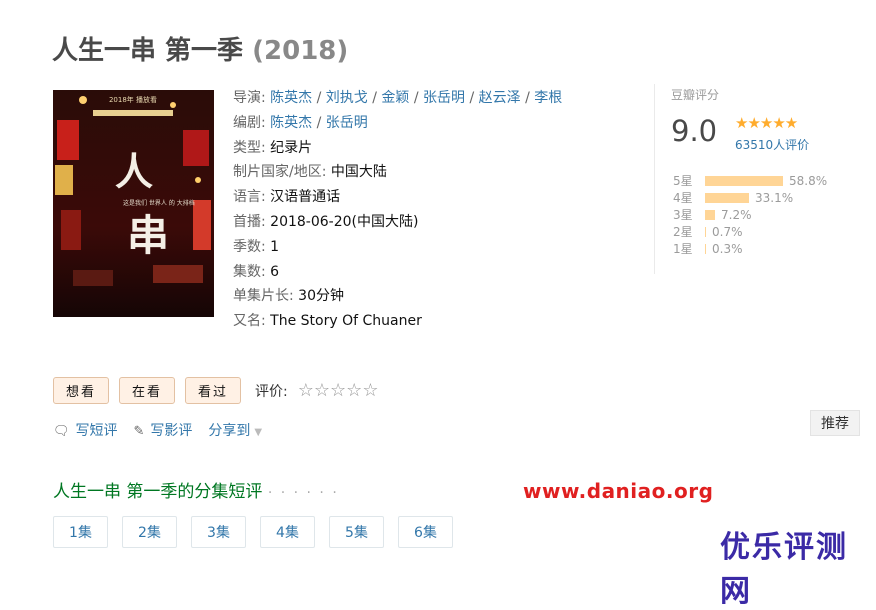 This screenshot has height=610, width=876. What do you see at coordinates (750, 197) in the screenshot?
I see `rating-bar-row: 4星 33.1%` at bounding box center [750, 197].